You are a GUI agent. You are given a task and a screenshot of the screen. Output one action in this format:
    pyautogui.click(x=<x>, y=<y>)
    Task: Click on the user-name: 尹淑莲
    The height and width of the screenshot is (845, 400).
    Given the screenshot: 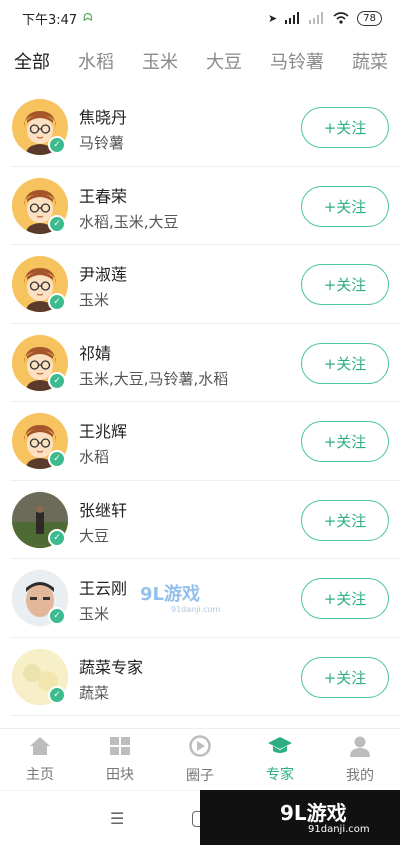 What is the action you would take?
    pyautogui.click(x=103, y=274)
    